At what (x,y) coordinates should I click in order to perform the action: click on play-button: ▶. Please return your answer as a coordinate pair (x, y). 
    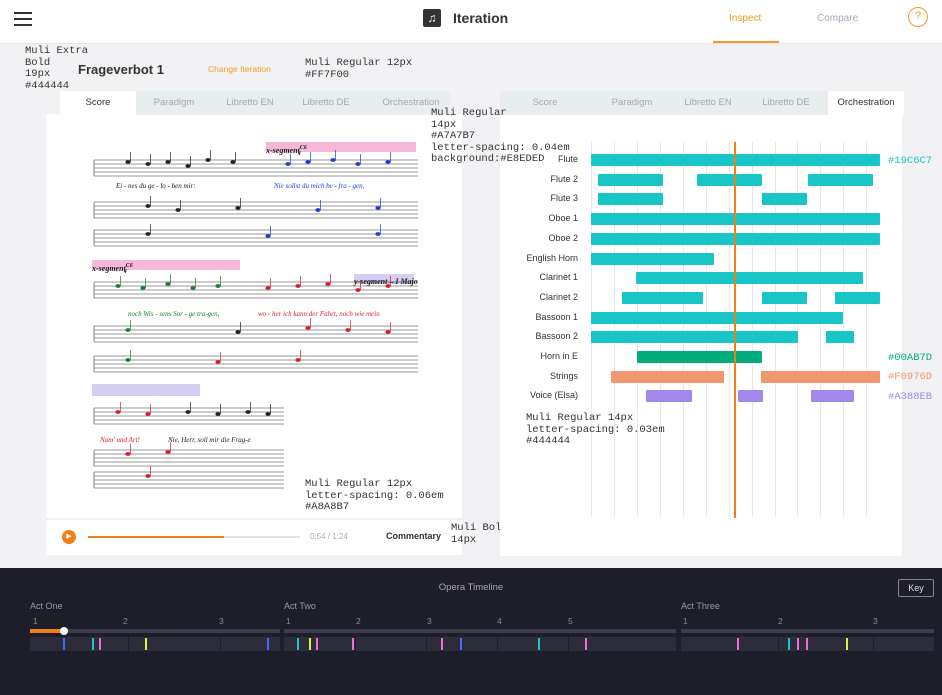
    Looking at the image, I should click on (69, 537).